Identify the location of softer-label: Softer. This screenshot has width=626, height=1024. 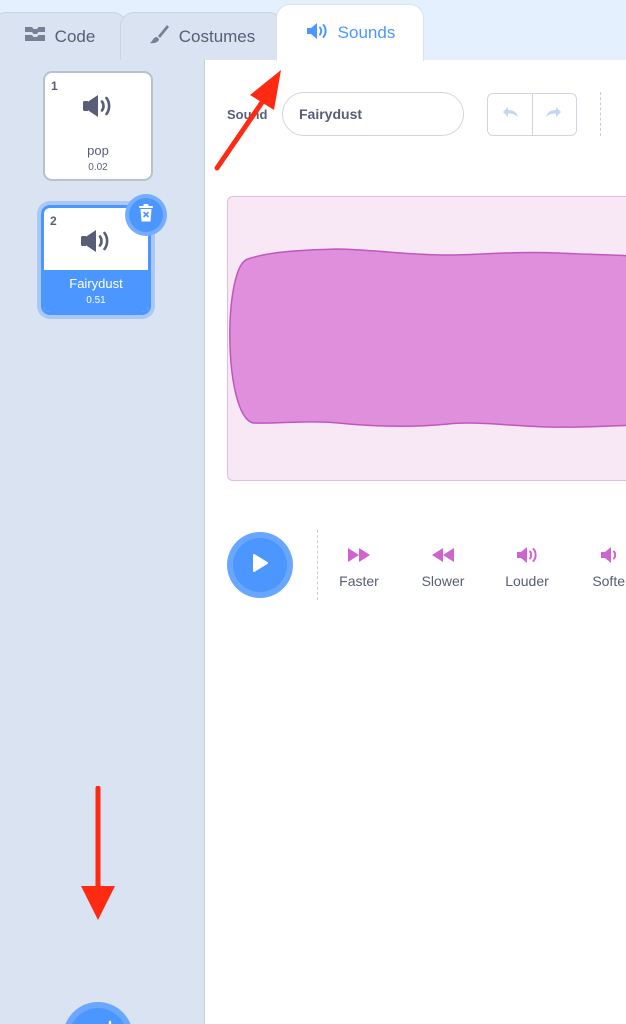
(609, 581).